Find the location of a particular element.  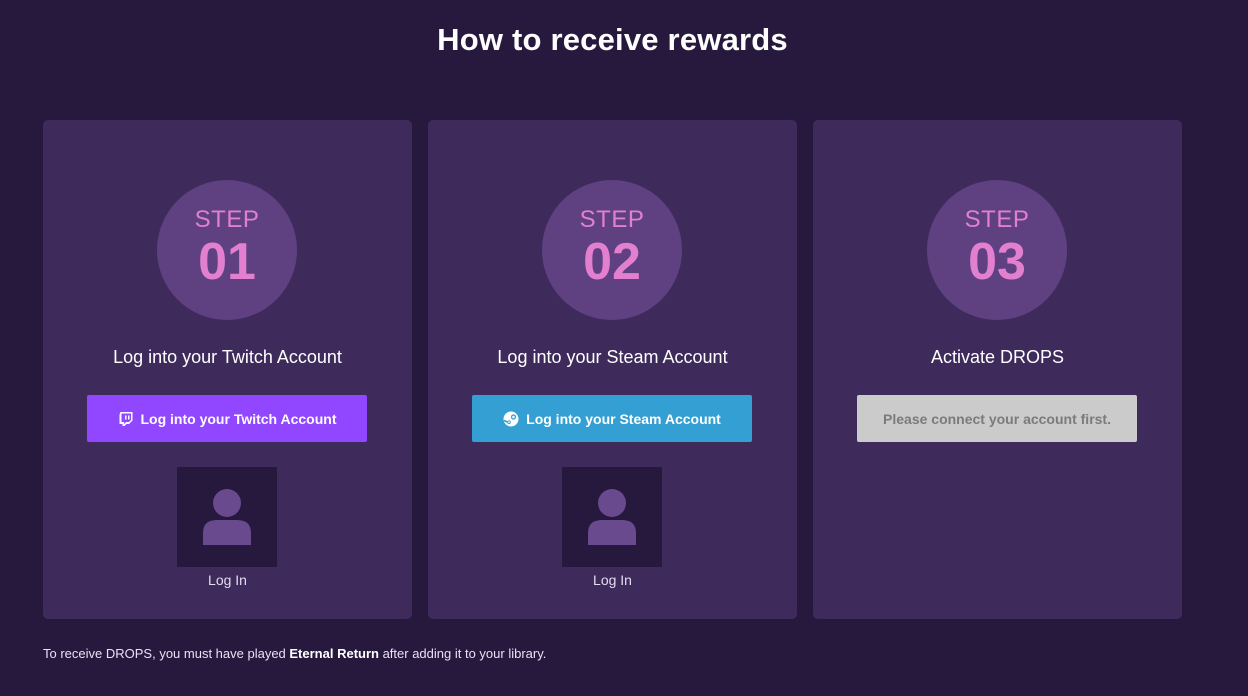

step-badge: STEP 03 is located at coordinates (997, 250).